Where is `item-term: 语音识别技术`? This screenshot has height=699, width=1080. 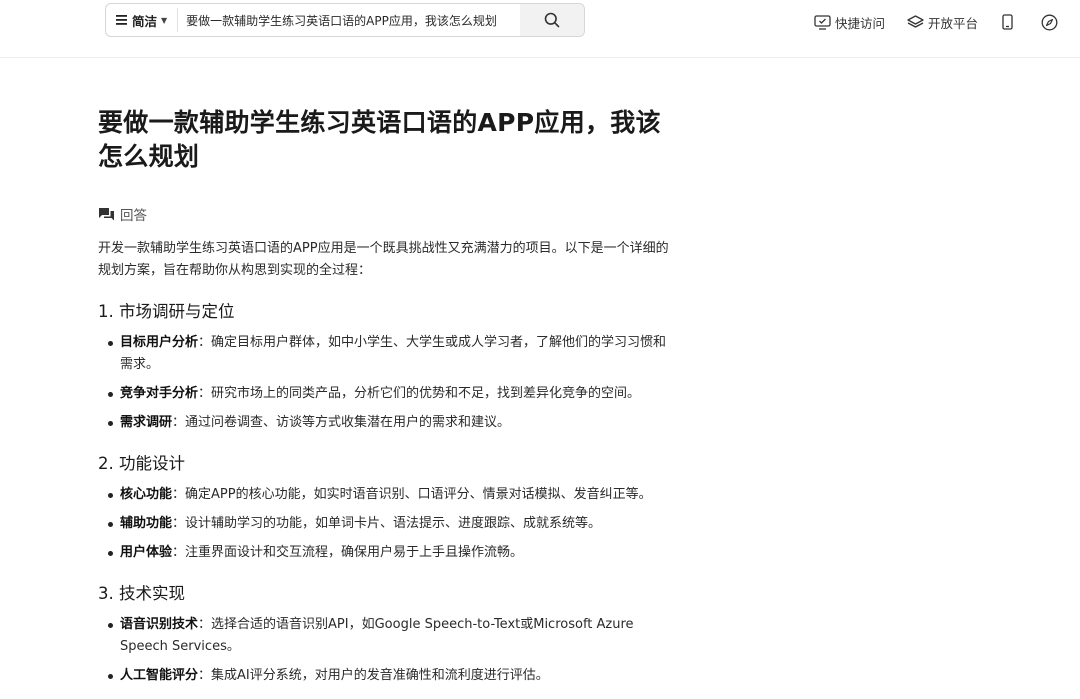
item-term: 语音识别技术 is located at coordinates (159, 624).